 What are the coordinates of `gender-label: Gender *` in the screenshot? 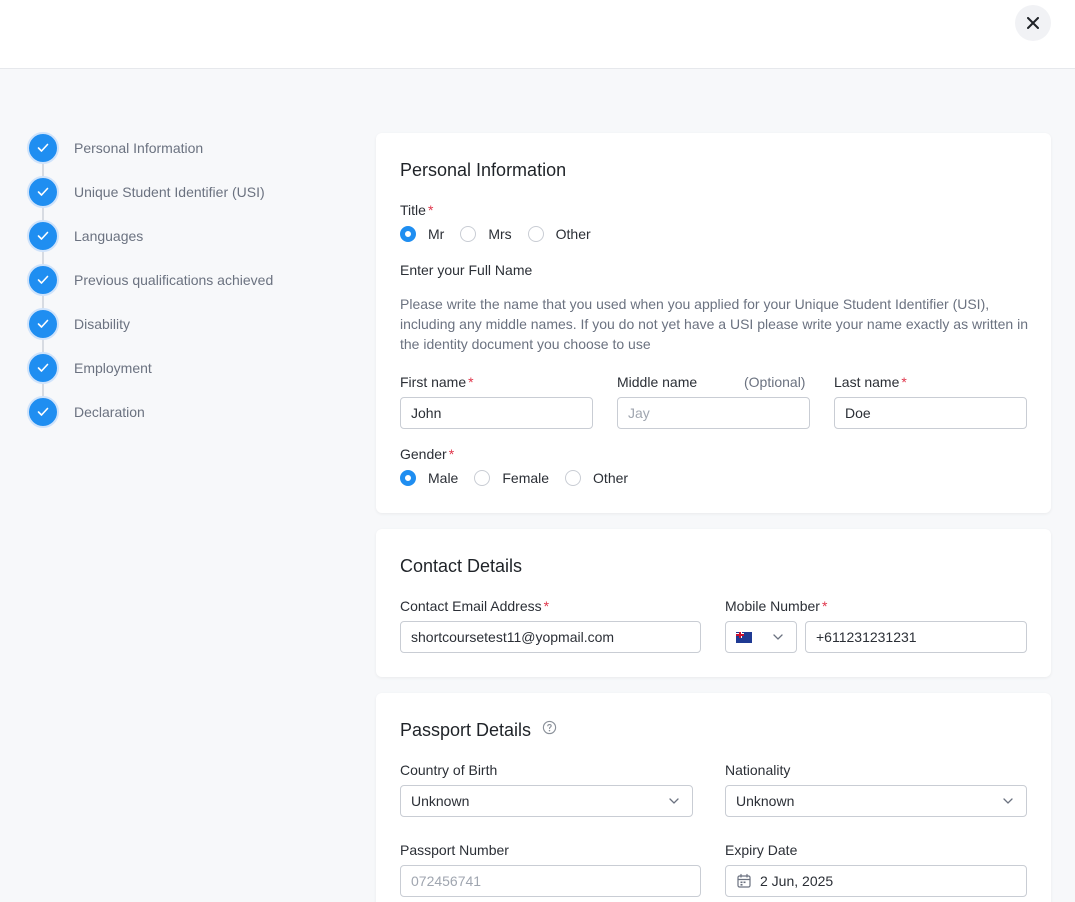 It's located at (427, 454).